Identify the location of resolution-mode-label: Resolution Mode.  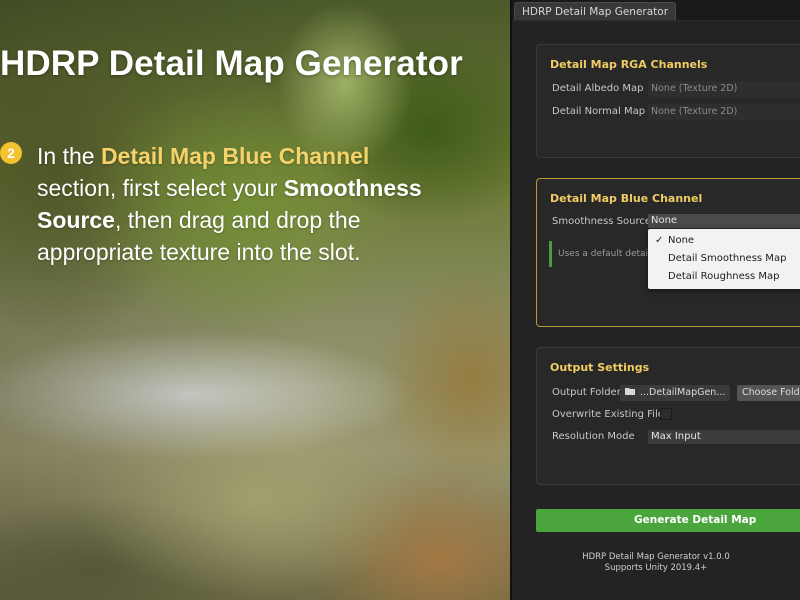
(593, 436).